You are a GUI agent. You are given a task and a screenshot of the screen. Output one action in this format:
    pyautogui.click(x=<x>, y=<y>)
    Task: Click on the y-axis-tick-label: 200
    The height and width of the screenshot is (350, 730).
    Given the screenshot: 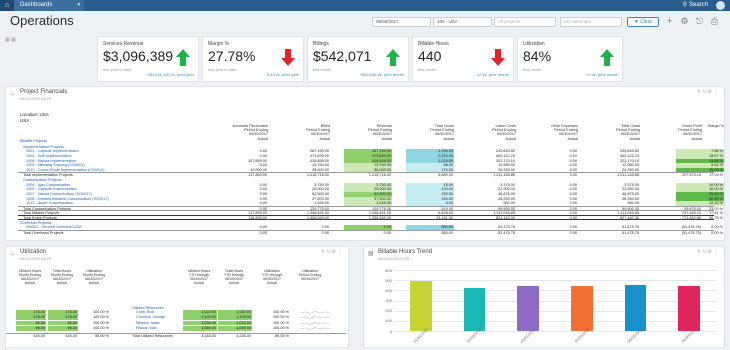 What is the action you would take?
    pyautogui.click(x=388, y=311)
    